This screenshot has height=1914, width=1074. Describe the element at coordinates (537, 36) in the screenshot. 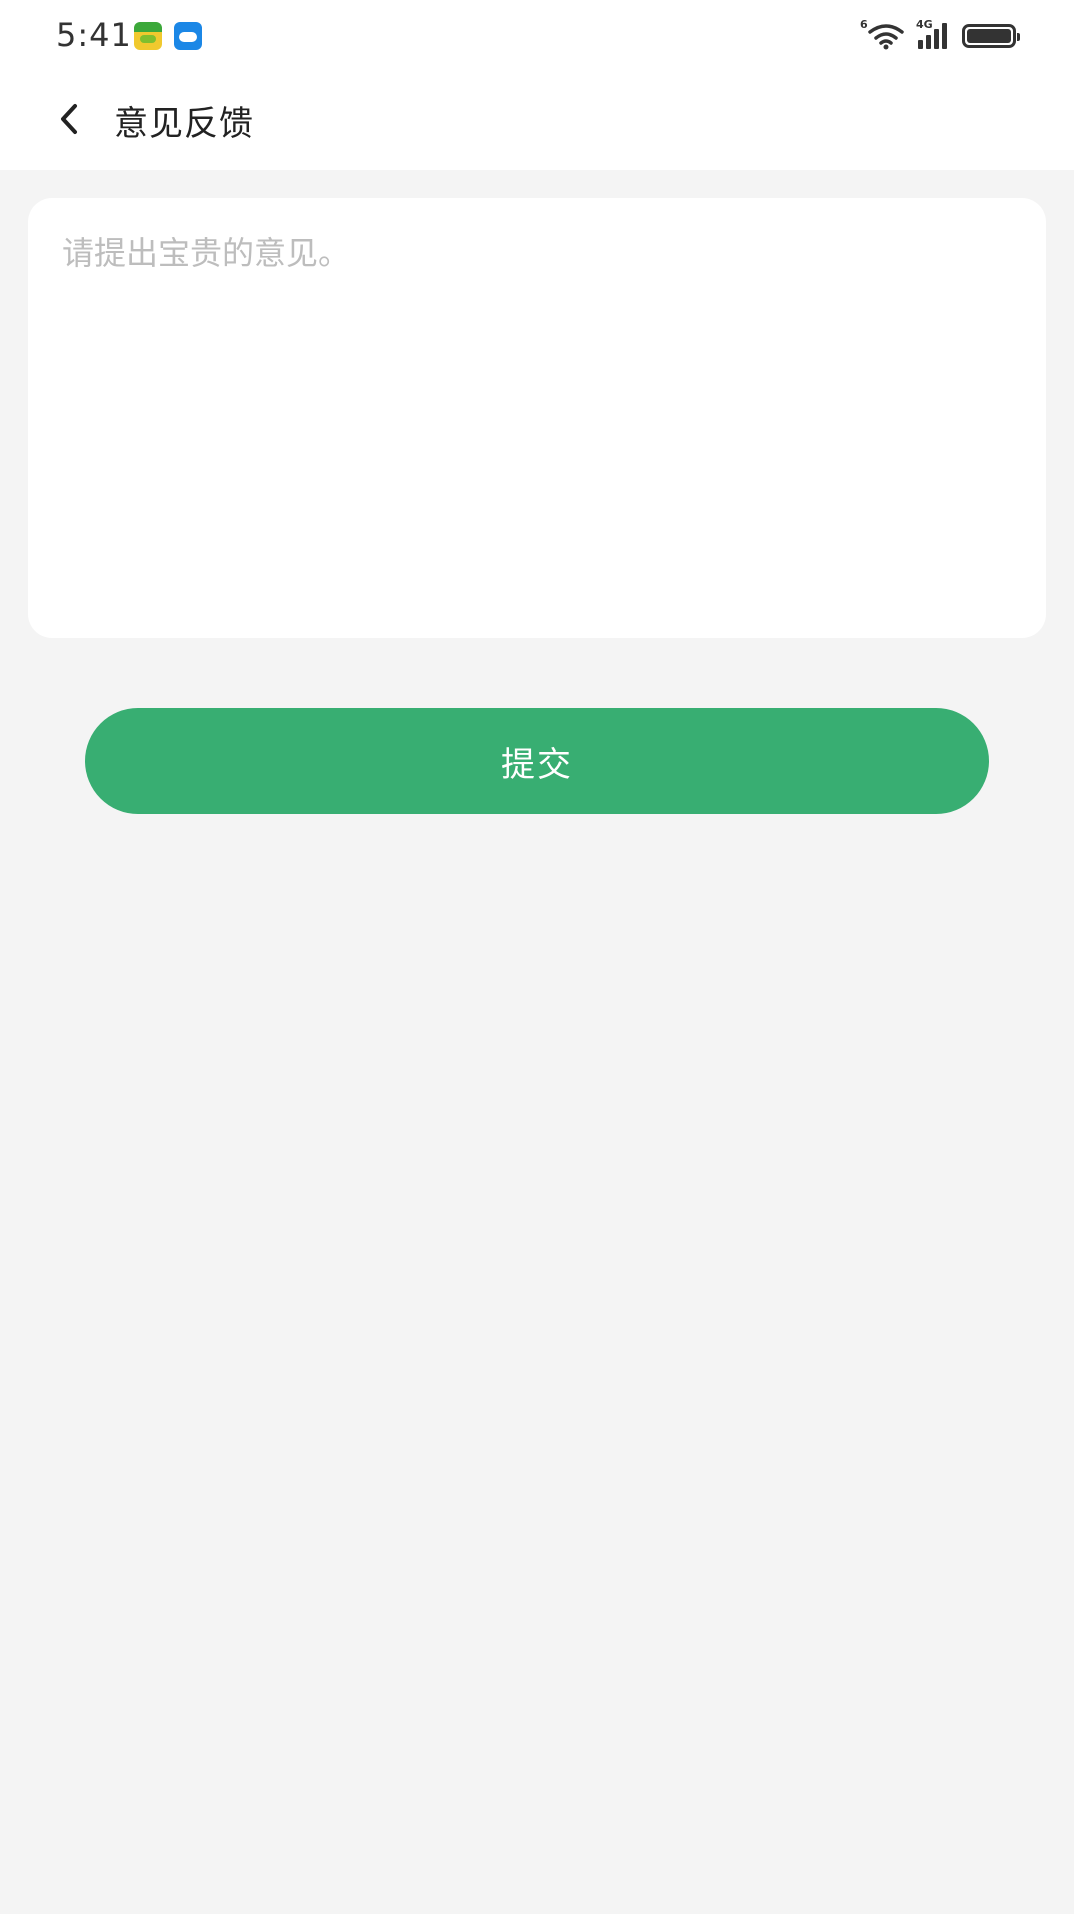

I see `status-bar: 5:41 6 4G` at that location.